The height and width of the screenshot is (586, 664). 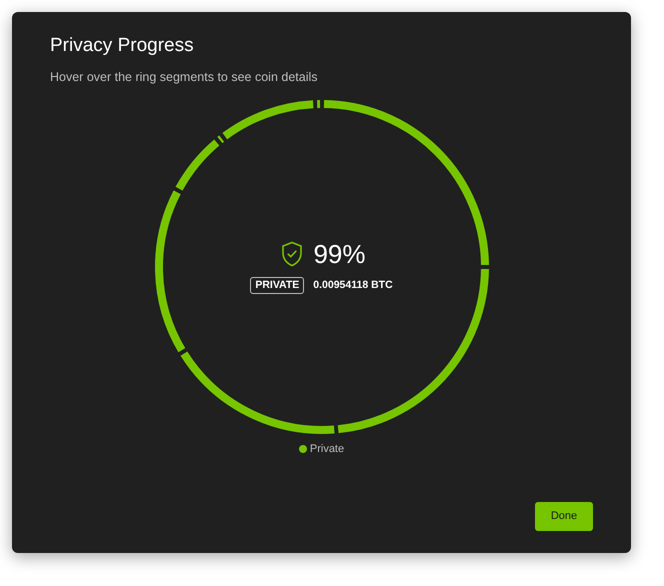 What do you see at coordinates (339, 254) in the screenshot?
I see `privacy-percentage: 99%` at bounding box center [339, 254].